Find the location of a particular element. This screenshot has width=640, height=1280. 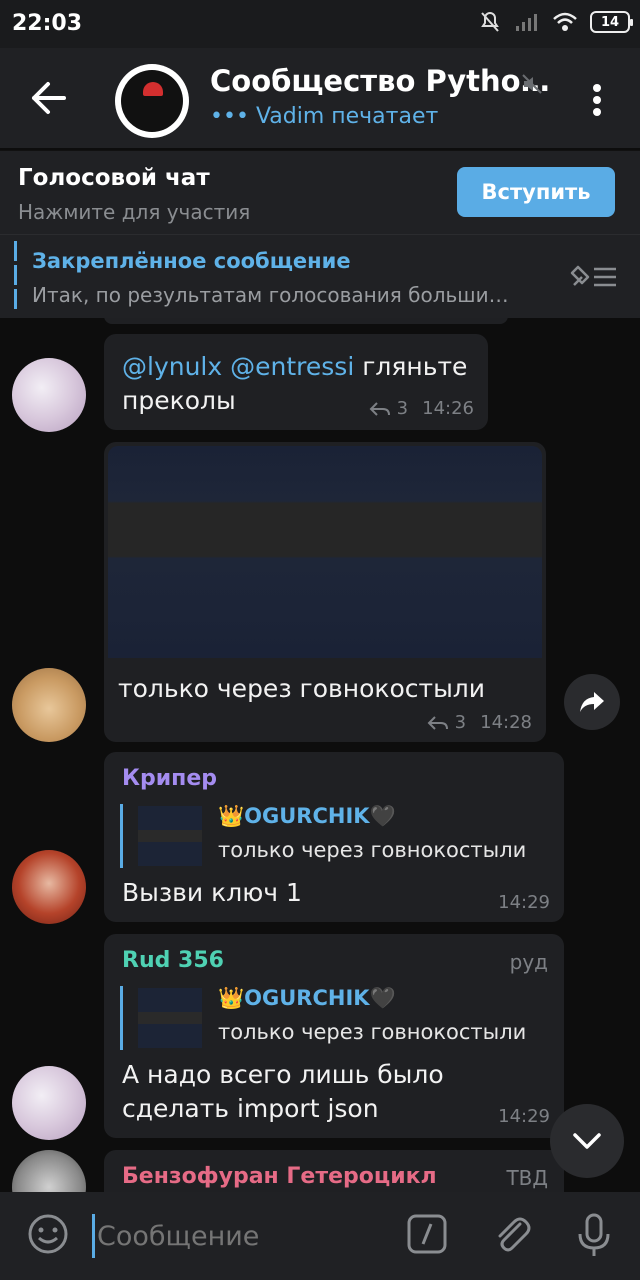

scroll-down-button is located at coordinates (587, 1141).